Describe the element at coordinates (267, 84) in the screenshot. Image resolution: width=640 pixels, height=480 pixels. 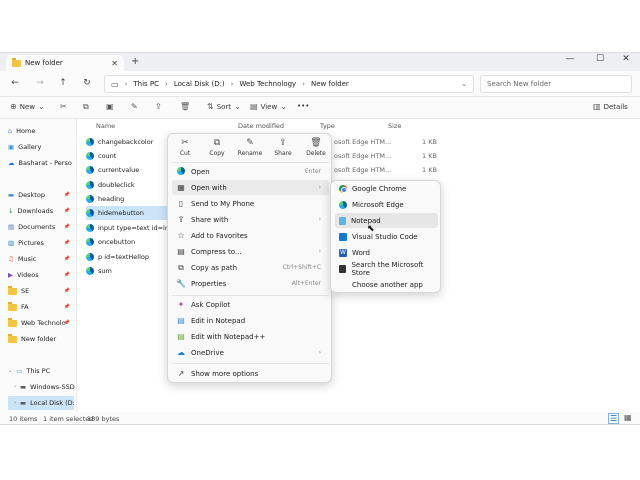
I see `breadcrumb-web-technology: Web Technology` at that location.